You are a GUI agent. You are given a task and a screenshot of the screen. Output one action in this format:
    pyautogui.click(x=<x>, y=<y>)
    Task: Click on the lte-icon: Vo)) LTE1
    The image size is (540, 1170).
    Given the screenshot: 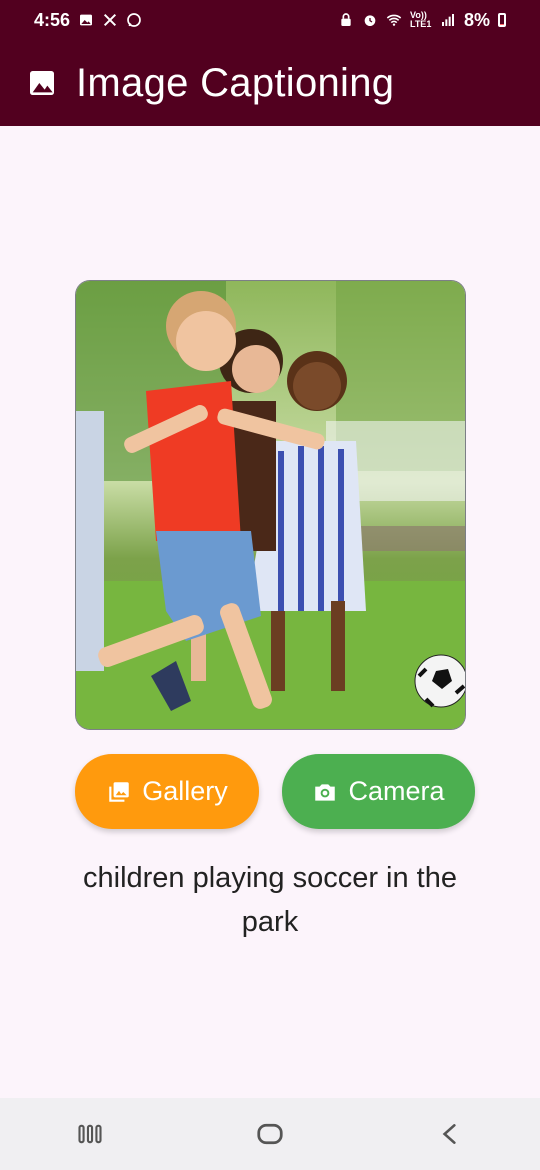 What is the action you would take?
    pyautogui.click(x=420, y=19)
    